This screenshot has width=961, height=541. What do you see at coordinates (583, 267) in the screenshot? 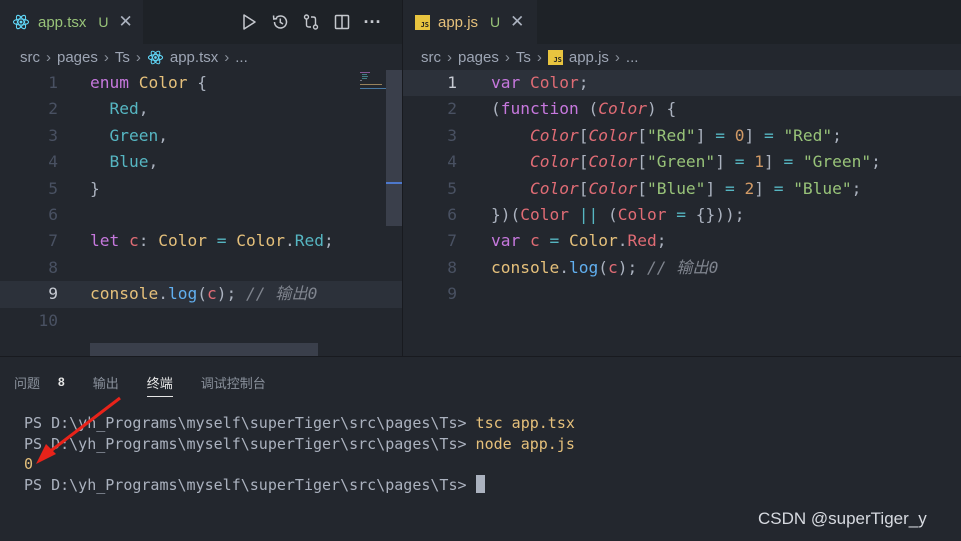
I see `code-token: log` at bounding box center [583, 267].